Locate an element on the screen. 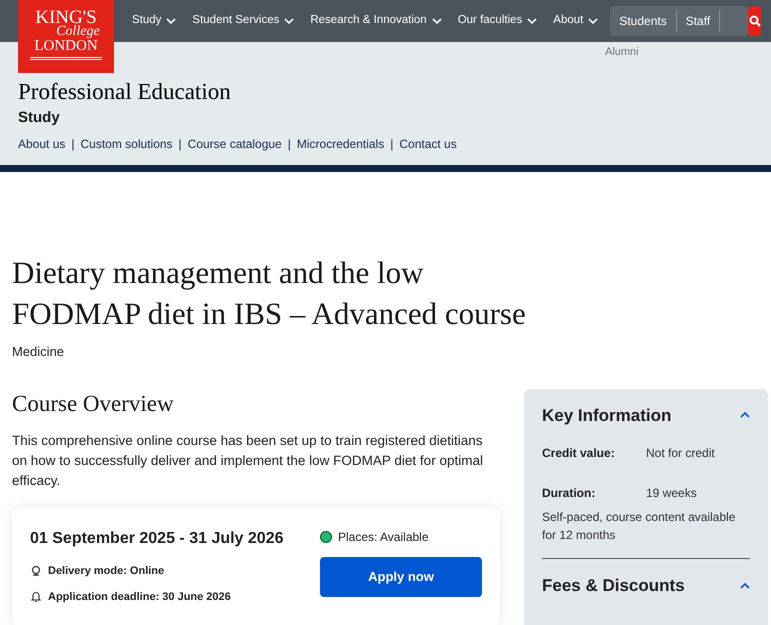  logo-text: LONDON is located at coordinates (66, 46).